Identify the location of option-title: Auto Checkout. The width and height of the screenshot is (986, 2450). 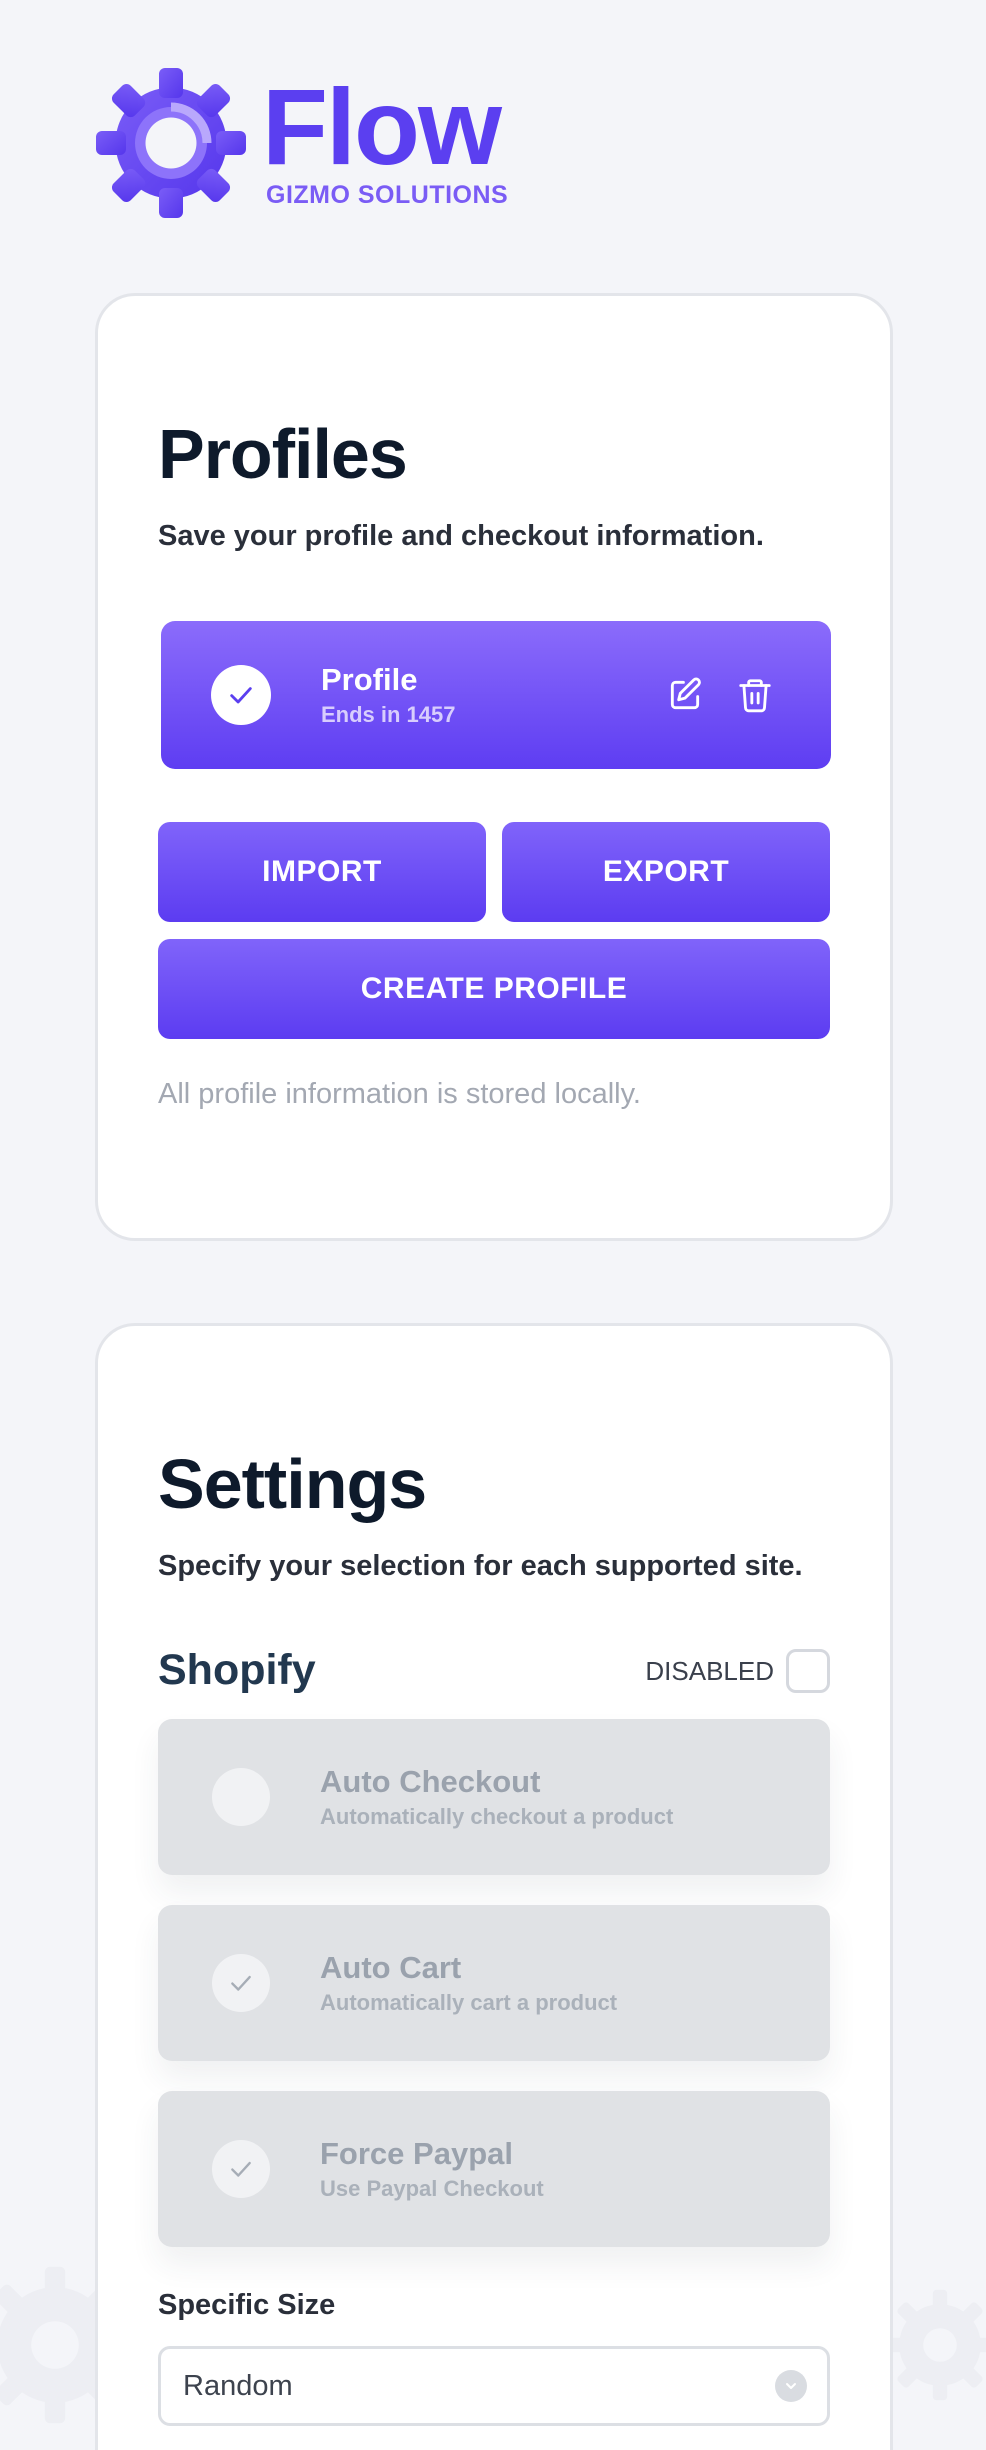
(430, 1781).